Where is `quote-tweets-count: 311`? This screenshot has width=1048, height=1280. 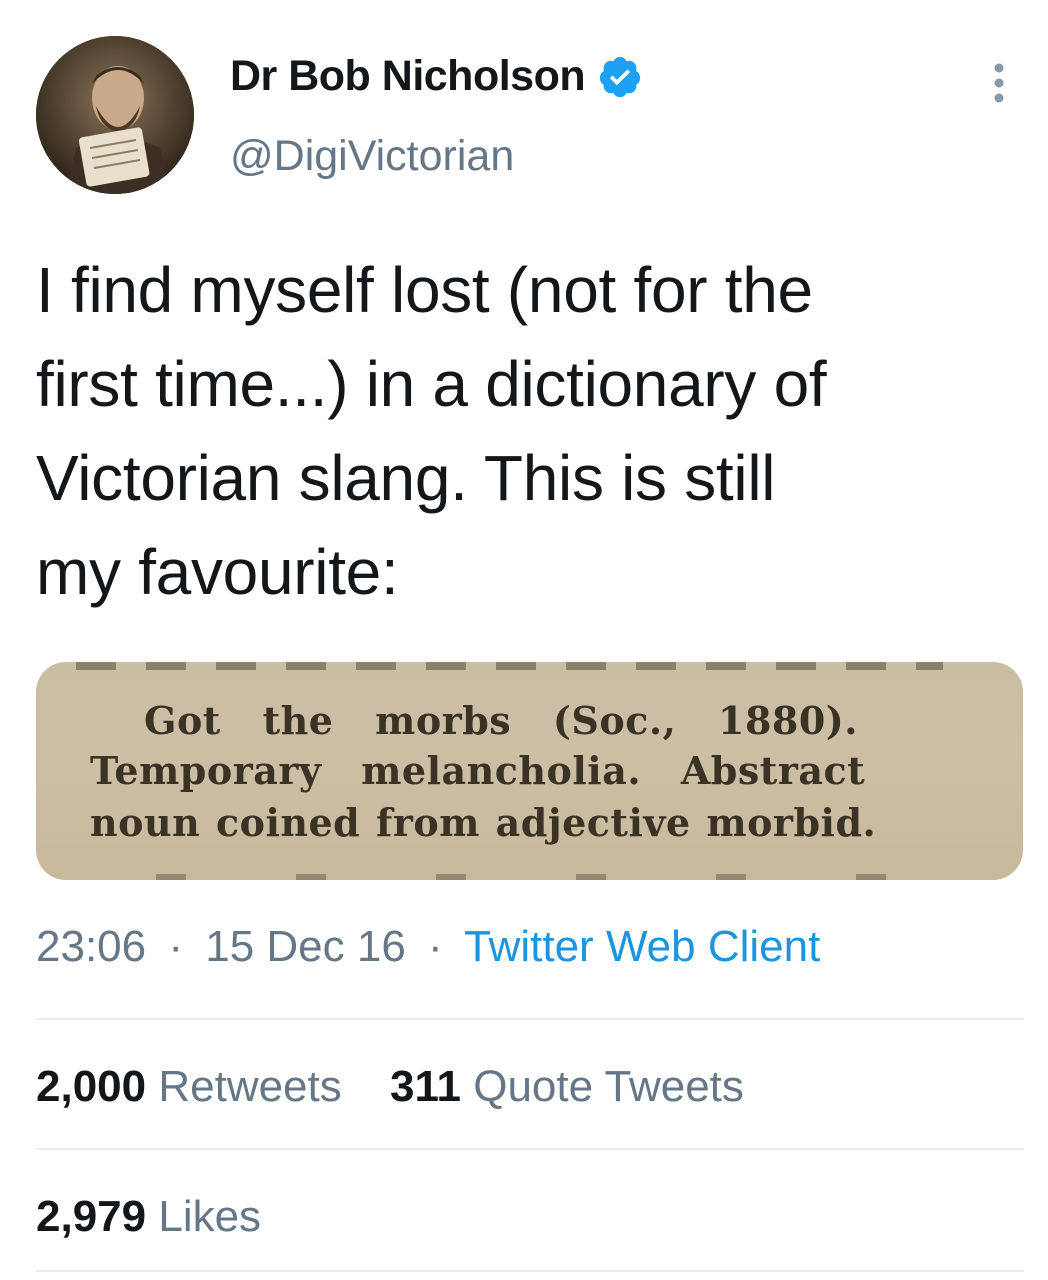 quote-tweets-count: 311 is located at coordinates (425, 1086).